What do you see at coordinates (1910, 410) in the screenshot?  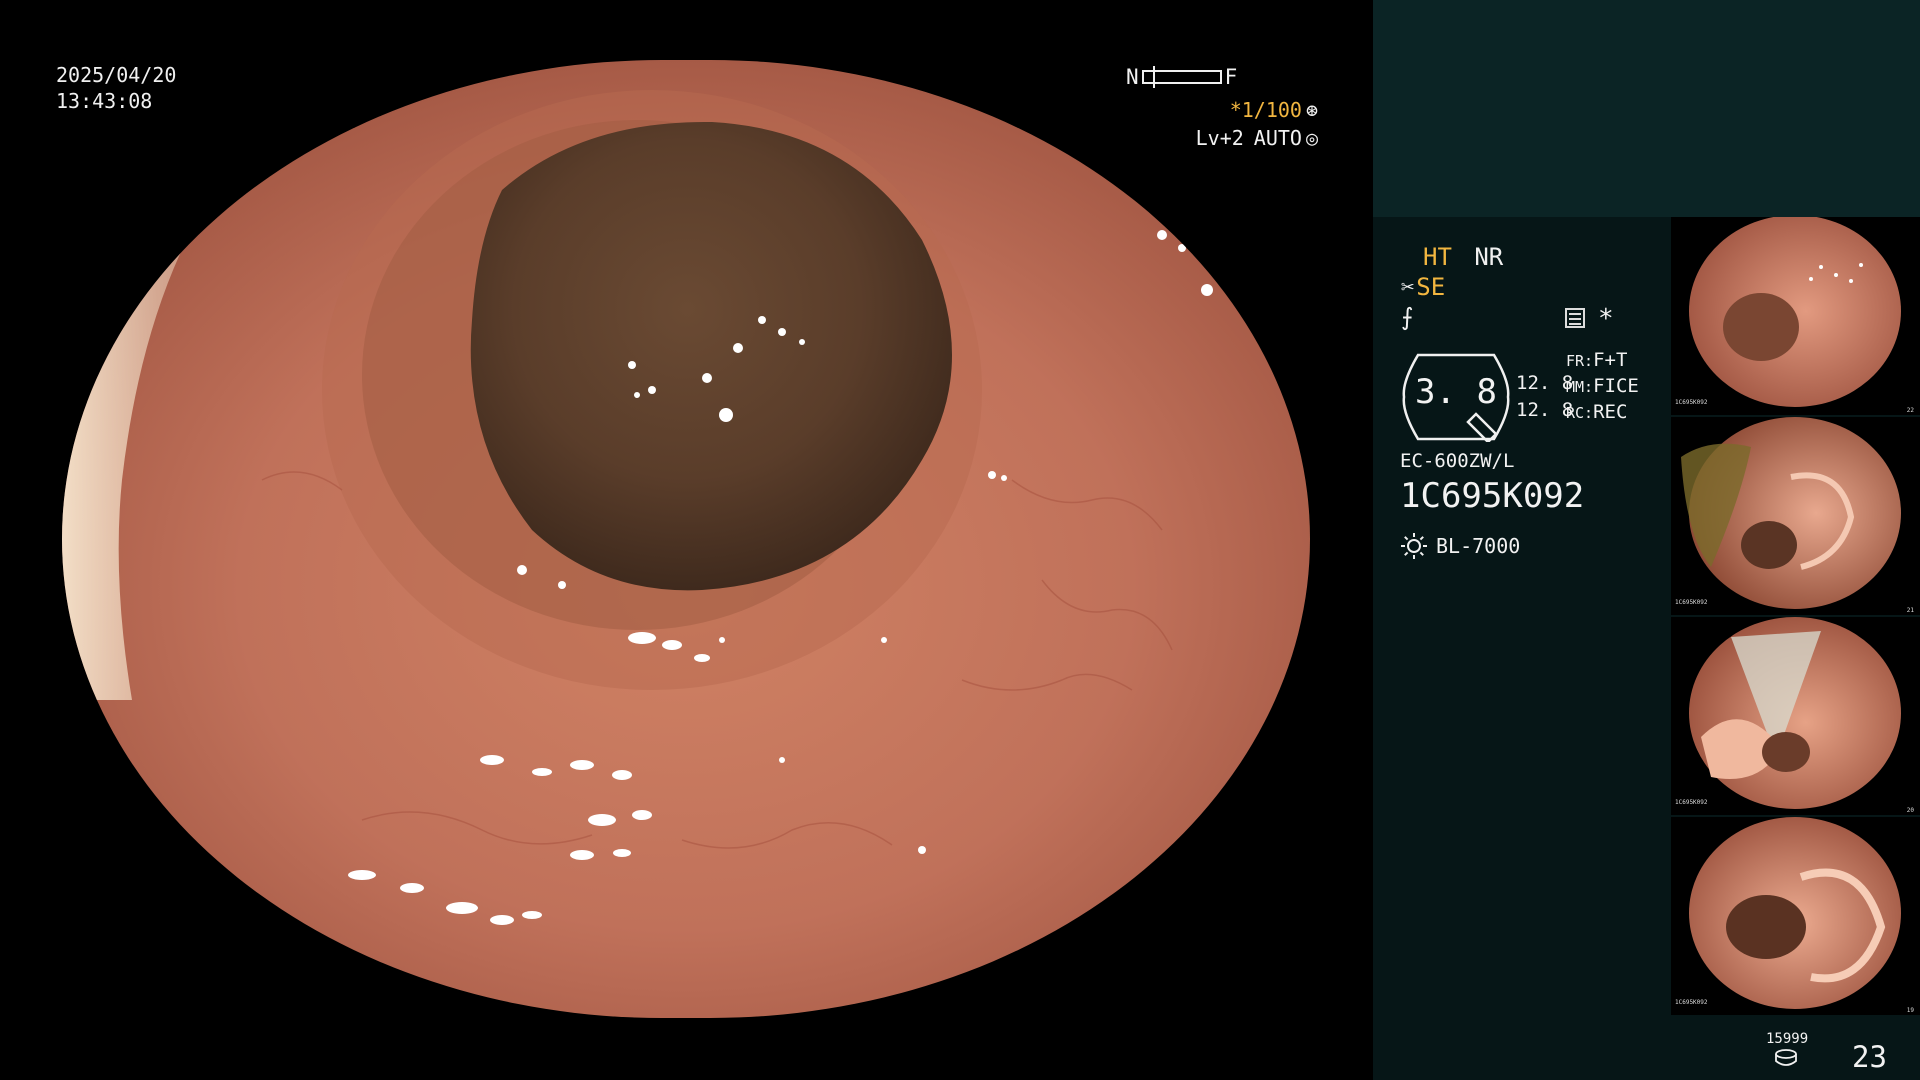 I see `thumbnail-index: 22` at bounding box center [1910, 410].